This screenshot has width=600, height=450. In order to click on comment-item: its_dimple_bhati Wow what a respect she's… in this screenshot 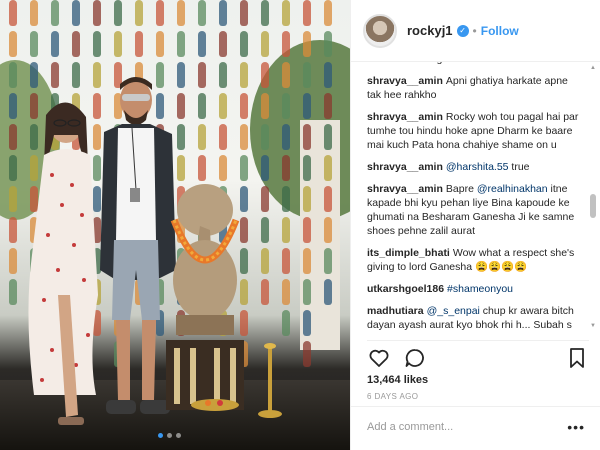, I will do `click(475, 260)`.